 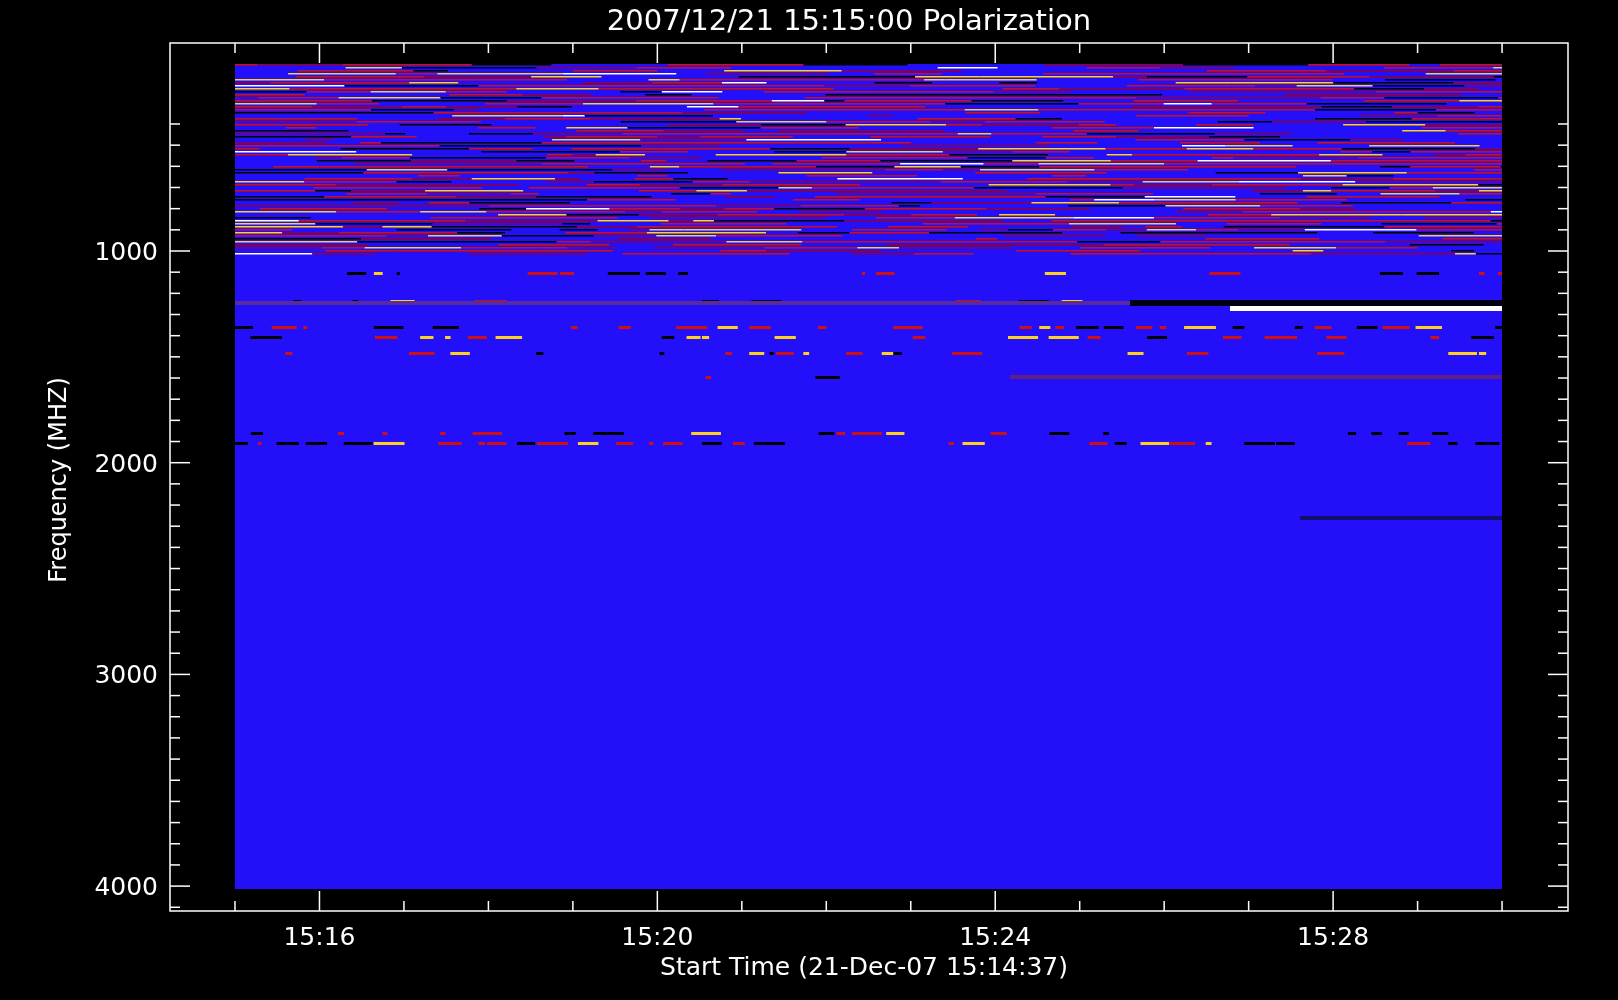 I want to click on tick-label: 15:16, so click(x=319, y=936).